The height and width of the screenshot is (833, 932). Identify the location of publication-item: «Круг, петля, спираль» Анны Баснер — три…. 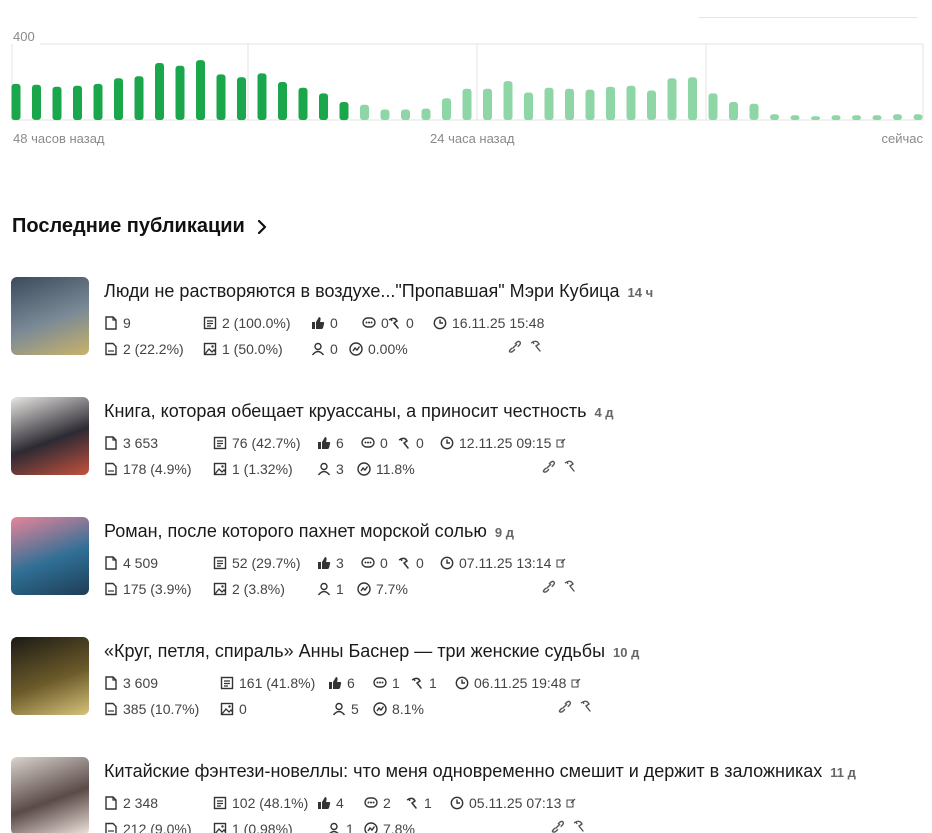
(466, 687).